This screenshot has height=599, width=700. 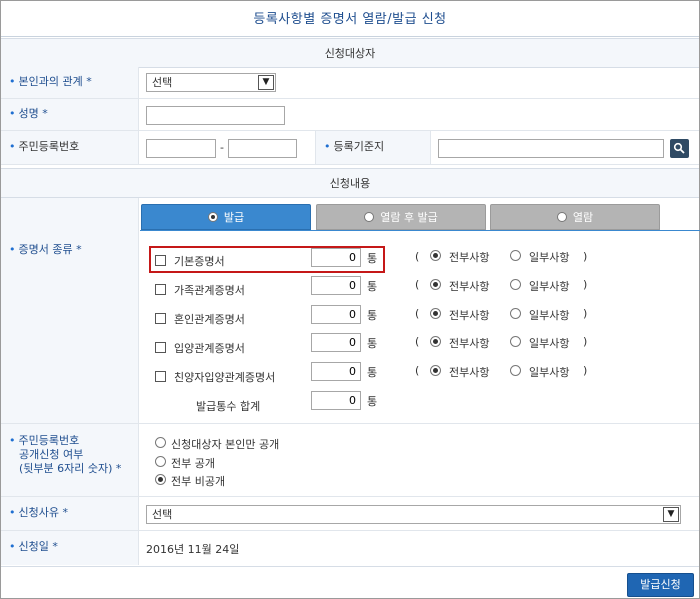 I want to click on total-count-input, so click(x=336, y=400).